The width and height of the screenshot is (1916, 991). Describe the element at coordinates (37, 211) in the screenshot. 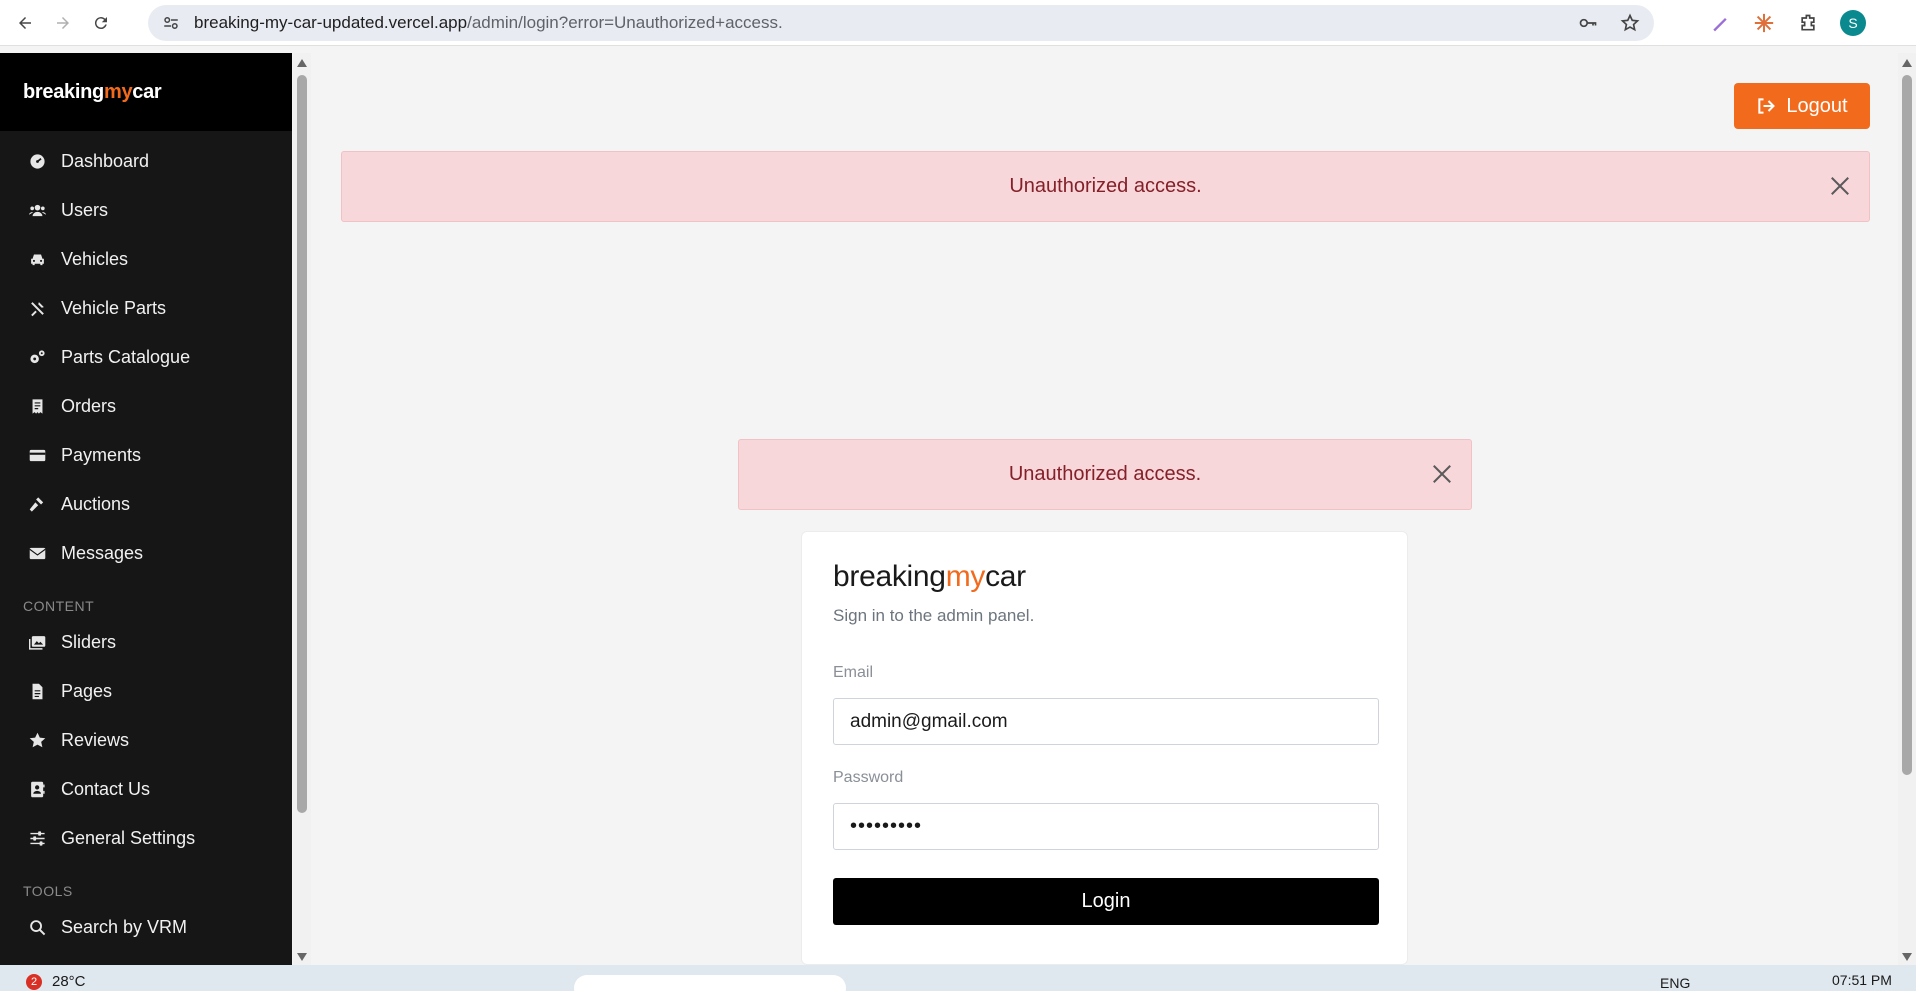

I see `users-icon` at that location.